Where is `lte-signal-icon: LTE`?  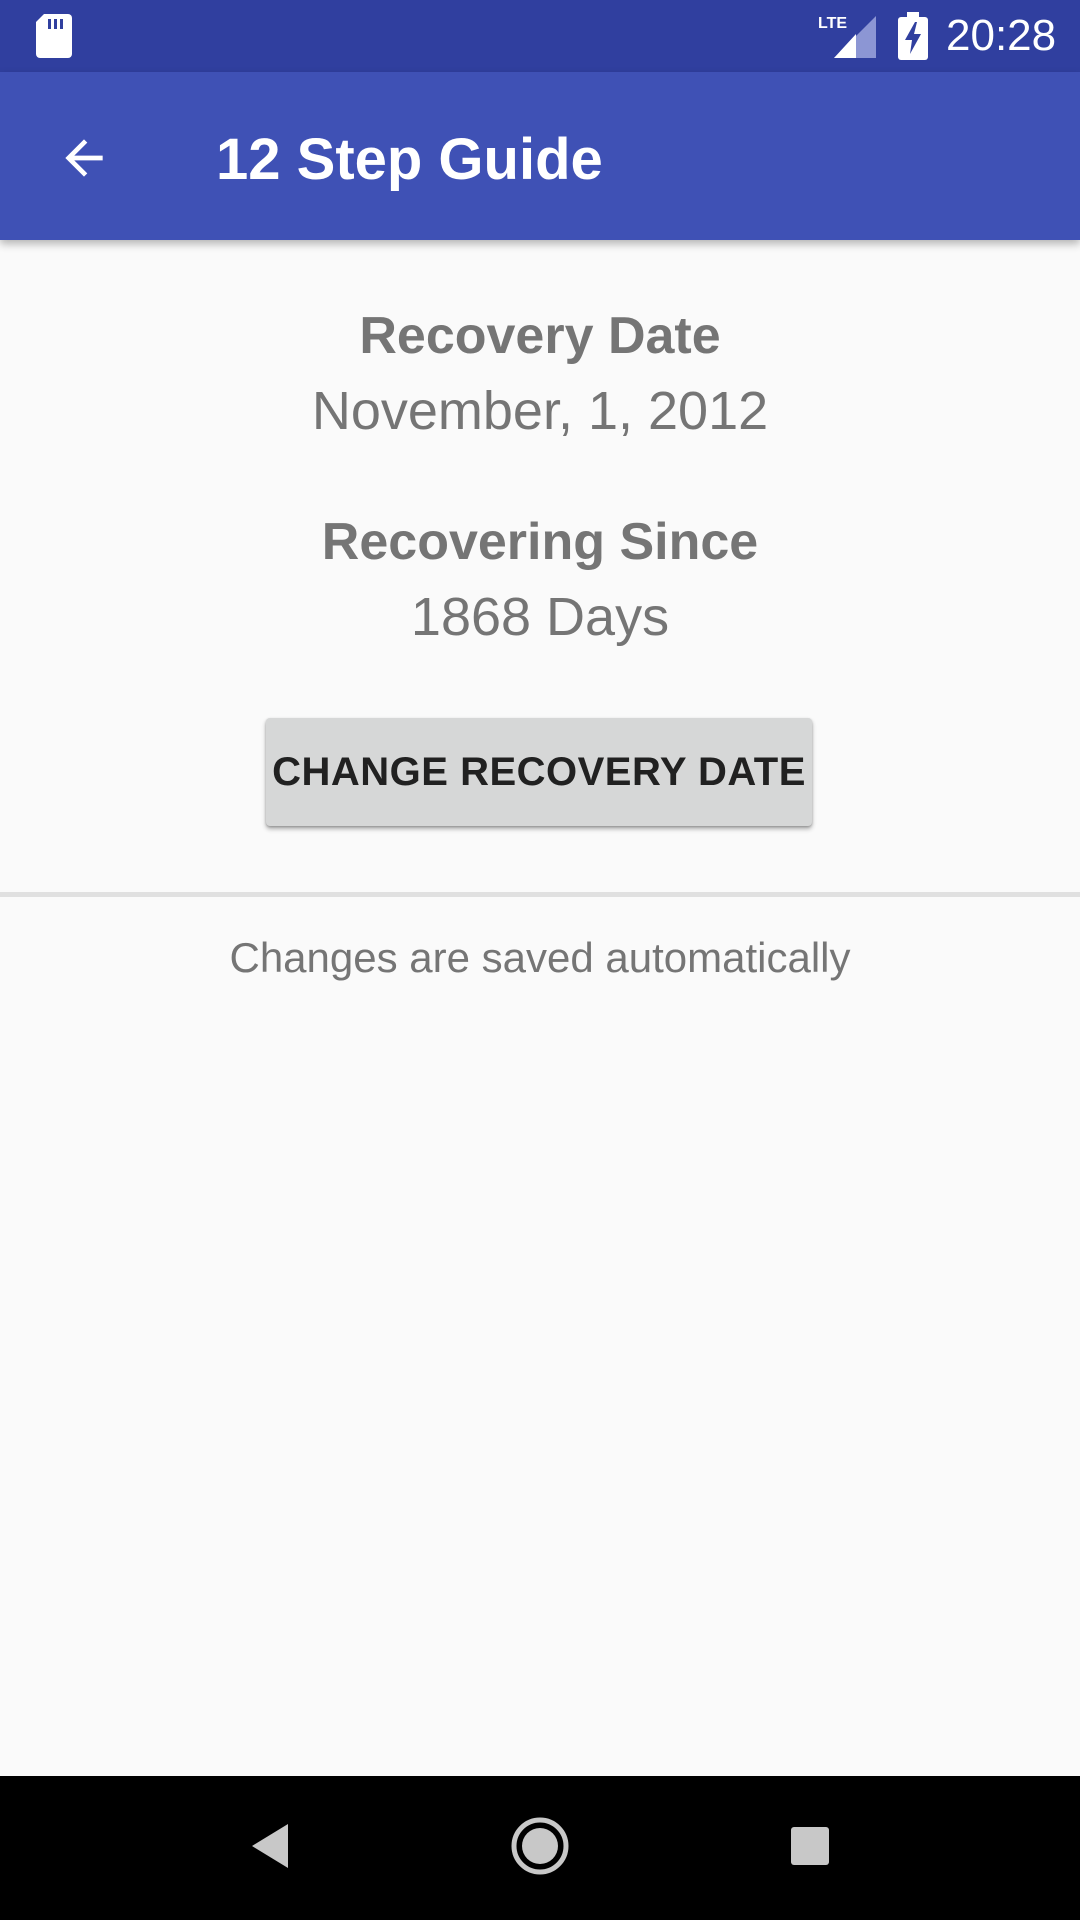 lte-signal-icon: LTE is located at coordinates (847, 35).